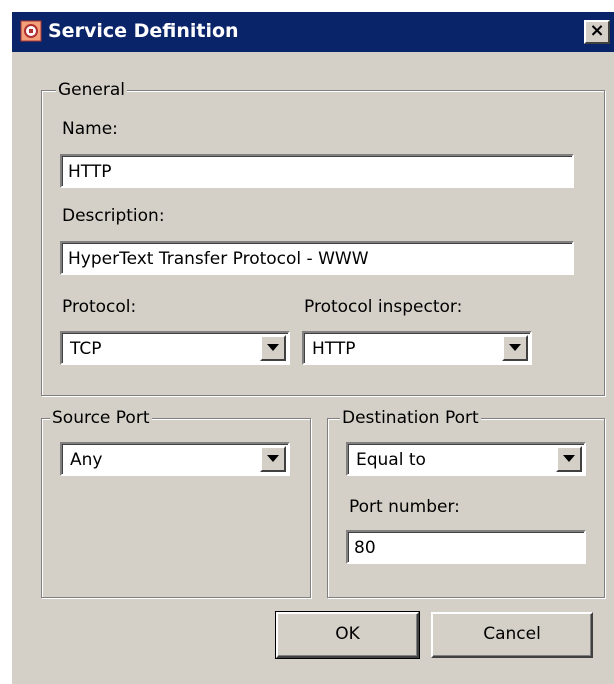 The image size is (614, 684). I want to click on description-label: Description:, so click(113, 216).